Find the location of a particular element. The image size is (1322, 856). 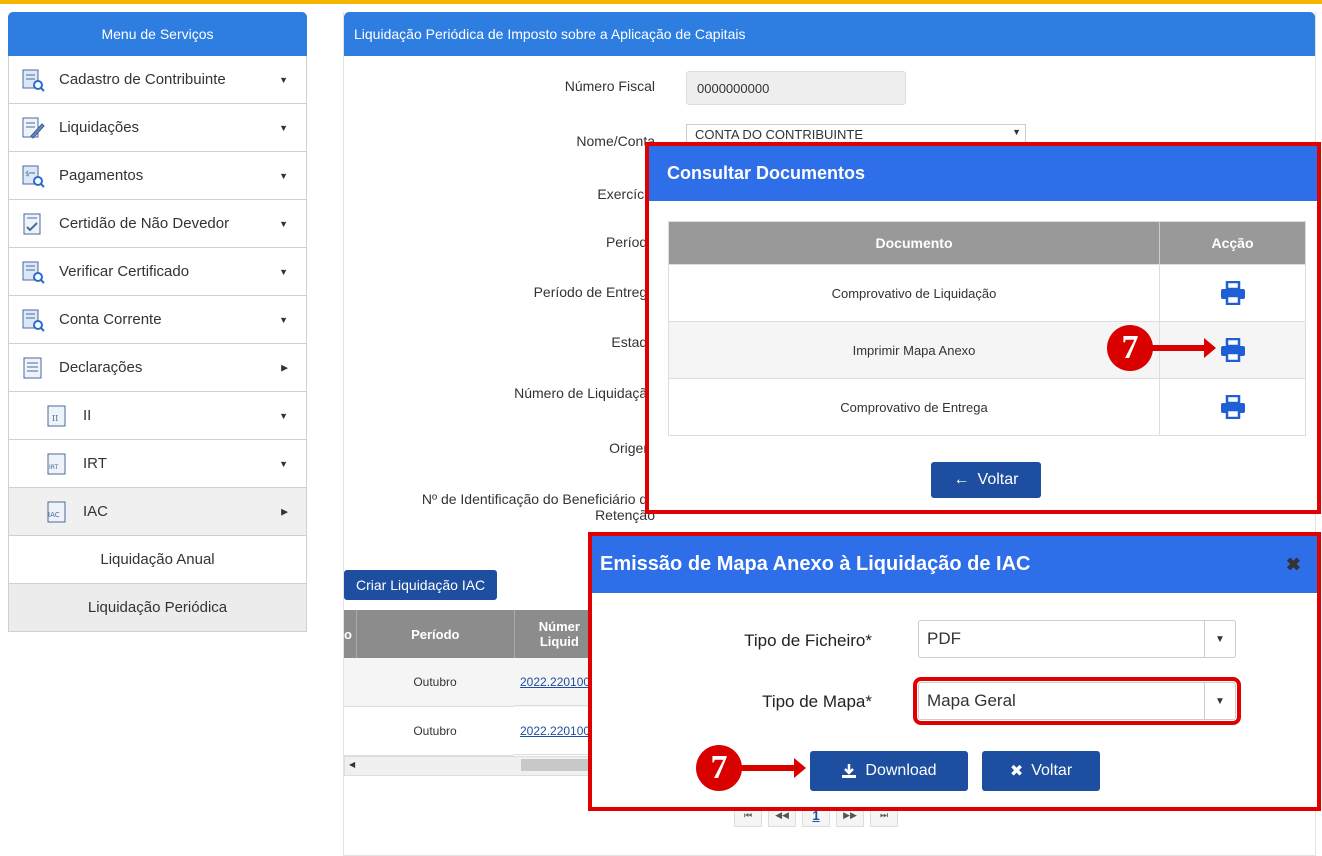

sidebar-item-label: Liquidações is located at coordinates (99, 127).